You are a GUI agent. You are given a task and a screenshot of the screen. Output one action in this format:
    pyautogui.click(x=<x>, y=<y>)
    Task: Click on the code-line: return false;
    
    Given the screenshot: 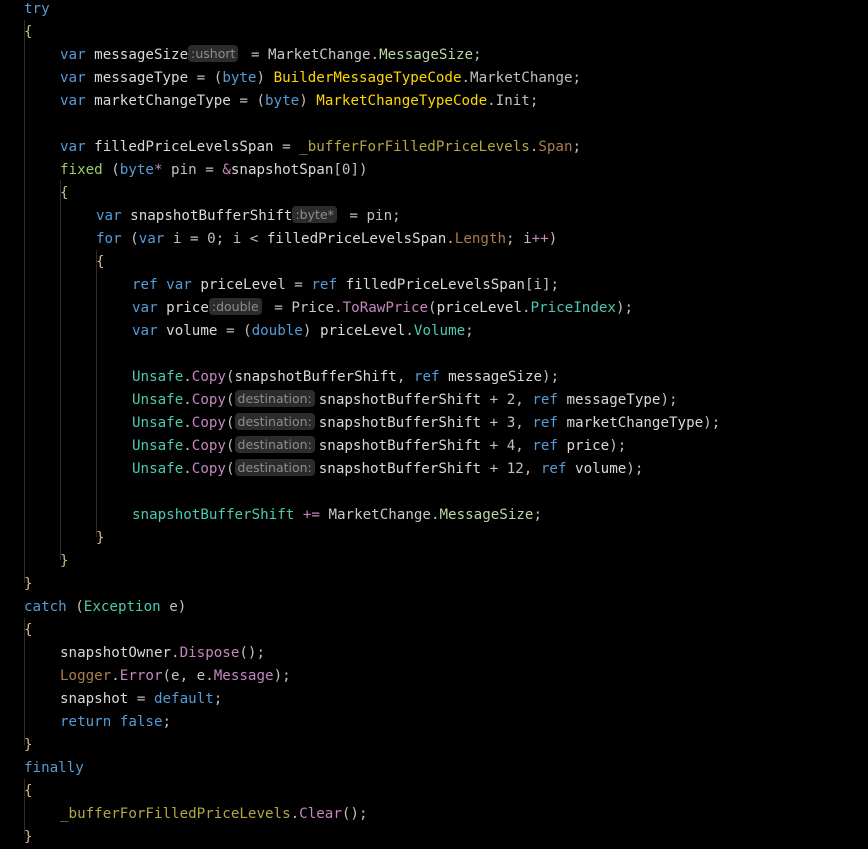 What is the action you would take?
    pyautogui.click(x=115, y=722)
    